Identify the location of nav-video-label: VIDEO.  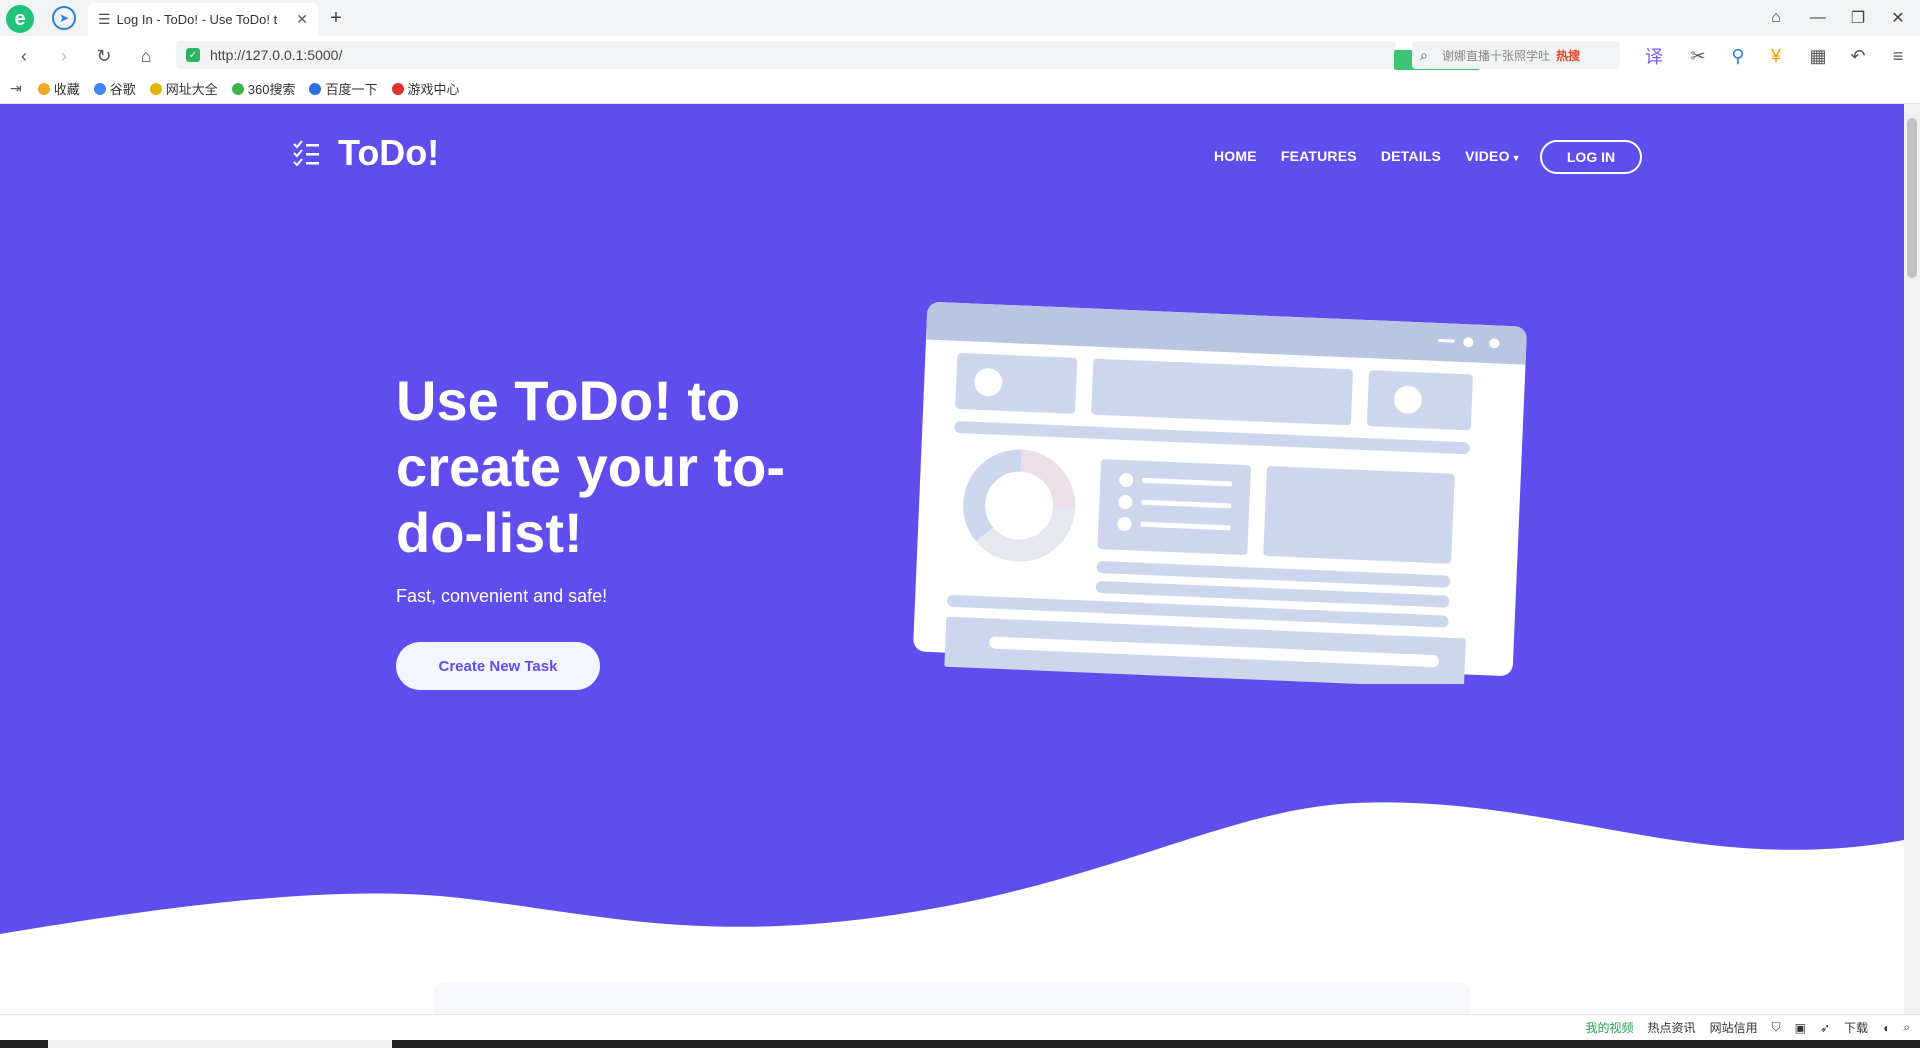
(1487, 156).